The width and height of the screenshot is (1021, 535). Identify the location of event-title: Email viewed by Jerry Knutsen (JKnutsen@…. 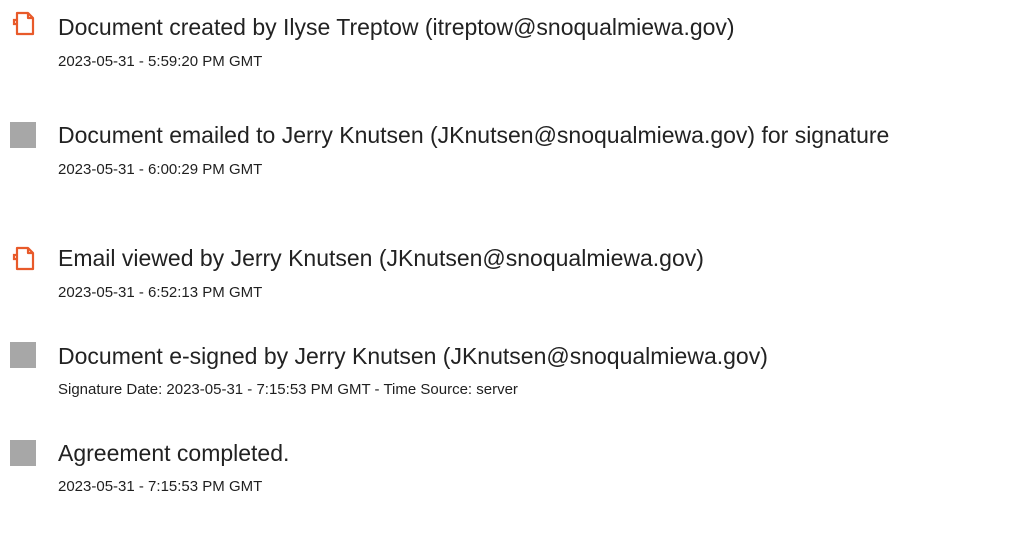
(381, 258).